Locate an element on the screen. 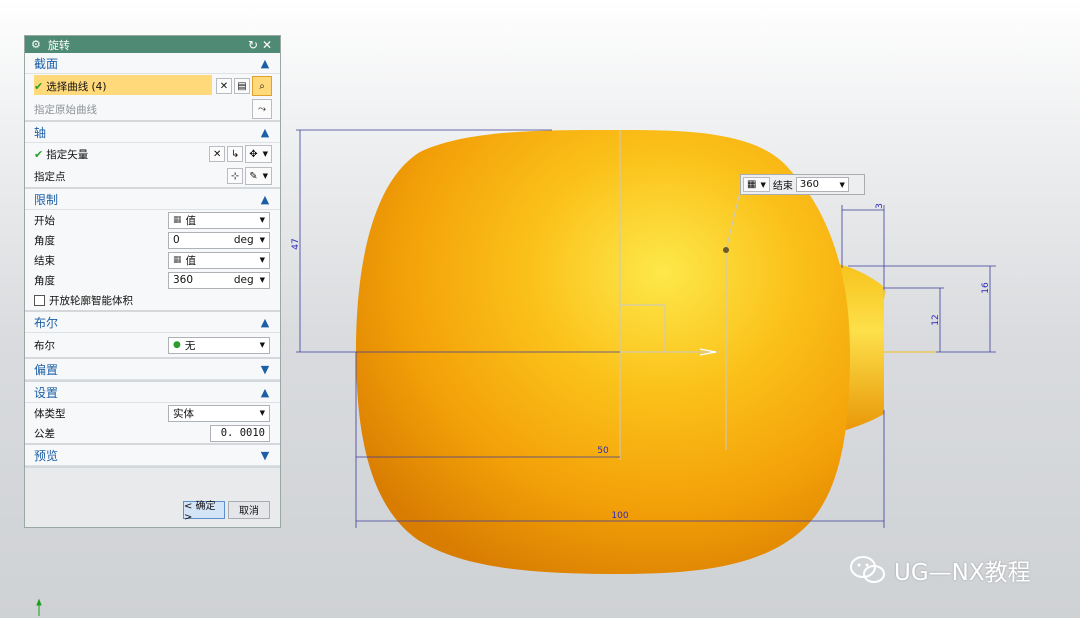 The image size is (1080, 618). preview-group: 预览 ▼ is located at coordinates (152, 456).